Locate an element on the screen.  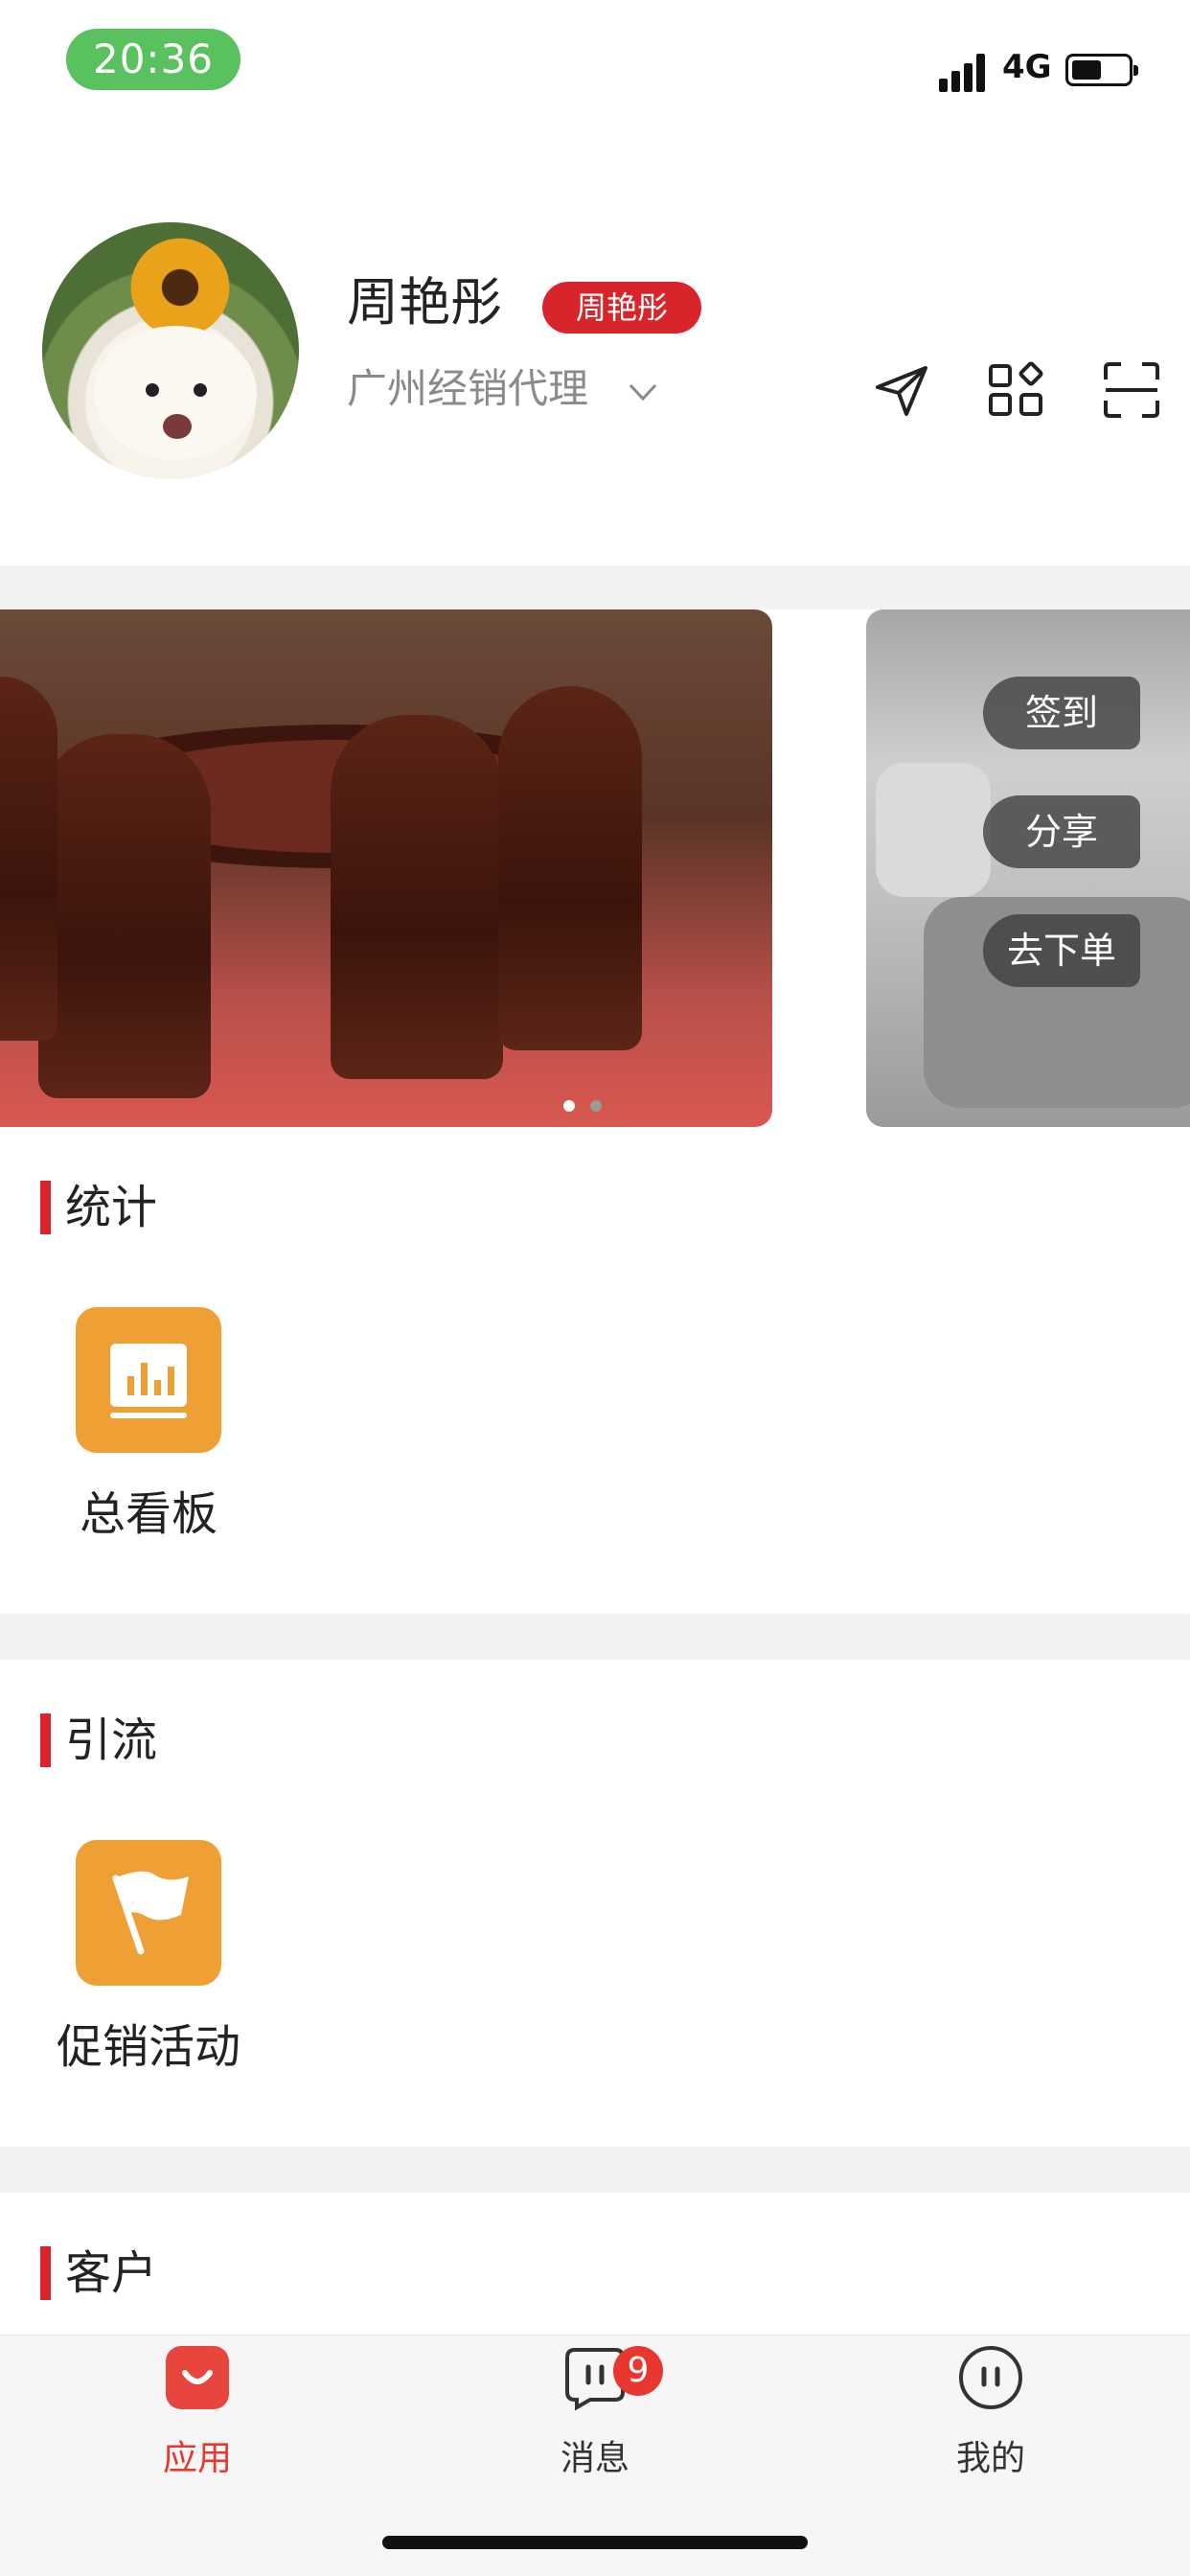
chart-icon is located at coordinates (148, 1381).